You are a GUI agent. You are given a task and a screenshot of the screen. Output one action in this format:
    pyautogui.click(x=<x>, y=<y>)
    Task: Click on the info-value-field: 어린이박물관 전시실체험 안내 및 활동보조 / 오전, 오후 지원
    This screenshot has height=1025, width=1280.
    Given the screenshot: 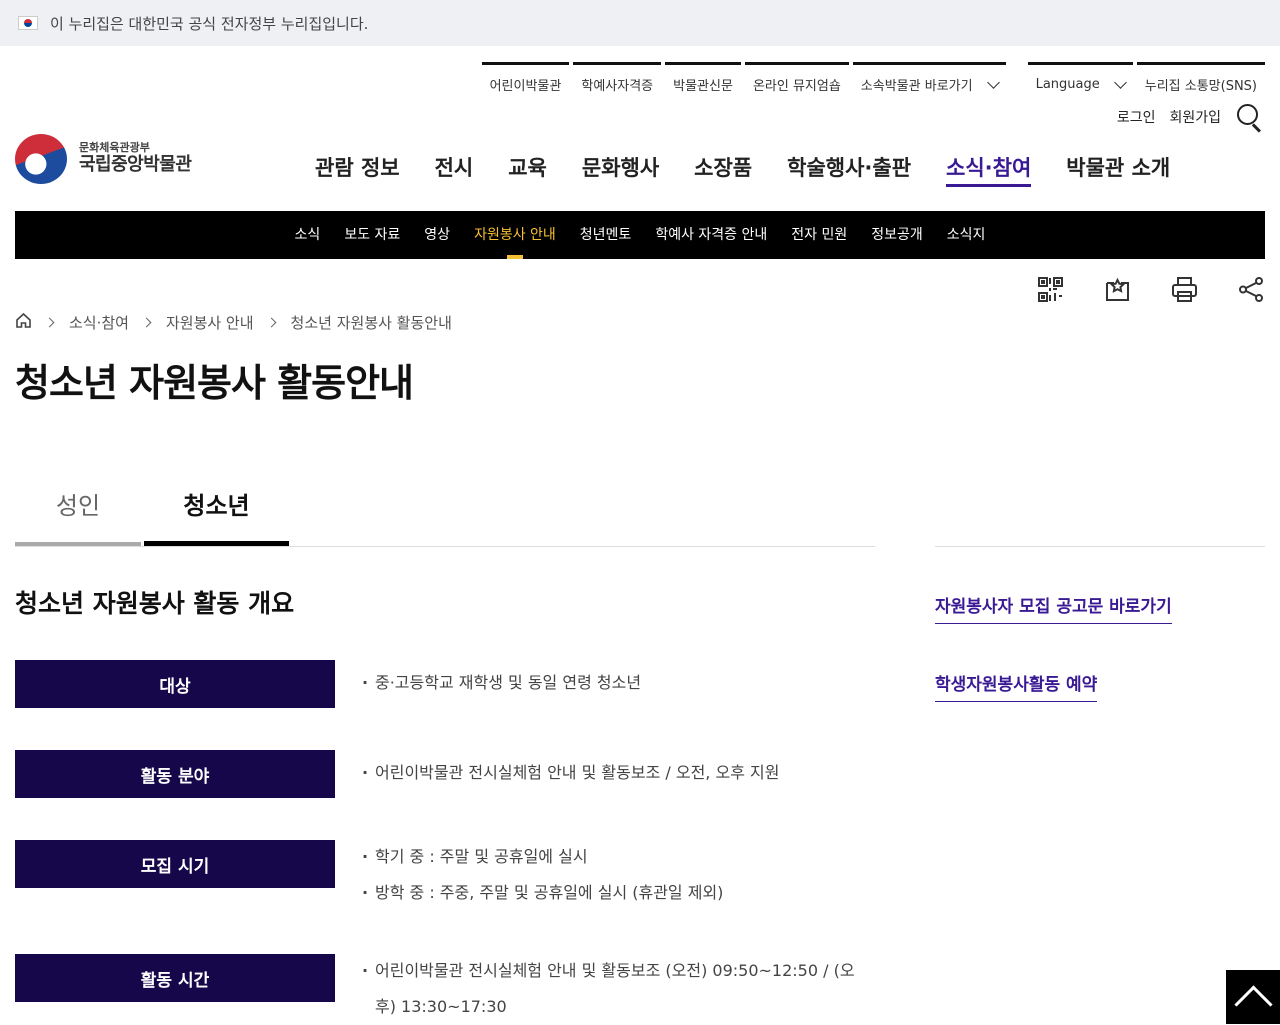 What is the action you would take?
    pyautogui.click(x=617, y=773)
    